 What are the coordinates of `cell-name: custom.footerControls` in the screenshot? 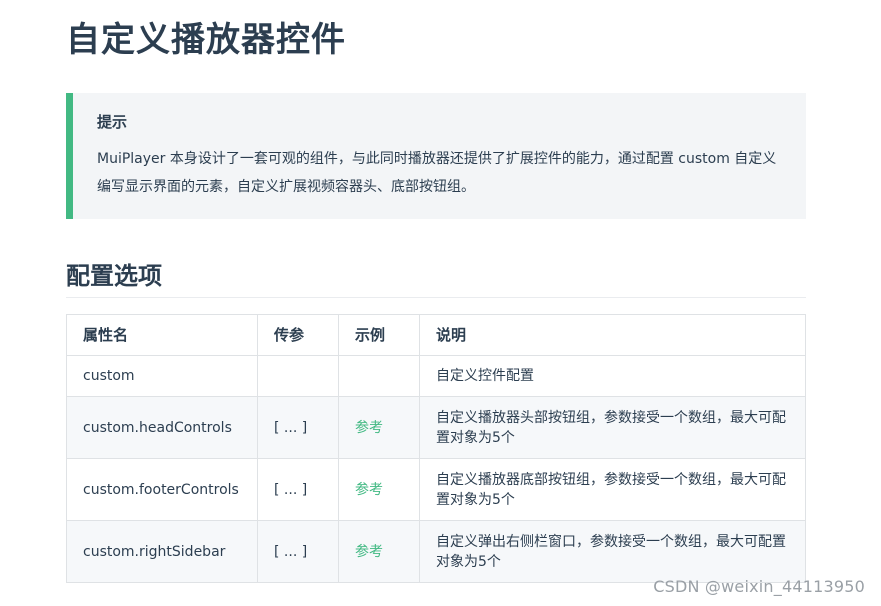 It's located at (162, 489).